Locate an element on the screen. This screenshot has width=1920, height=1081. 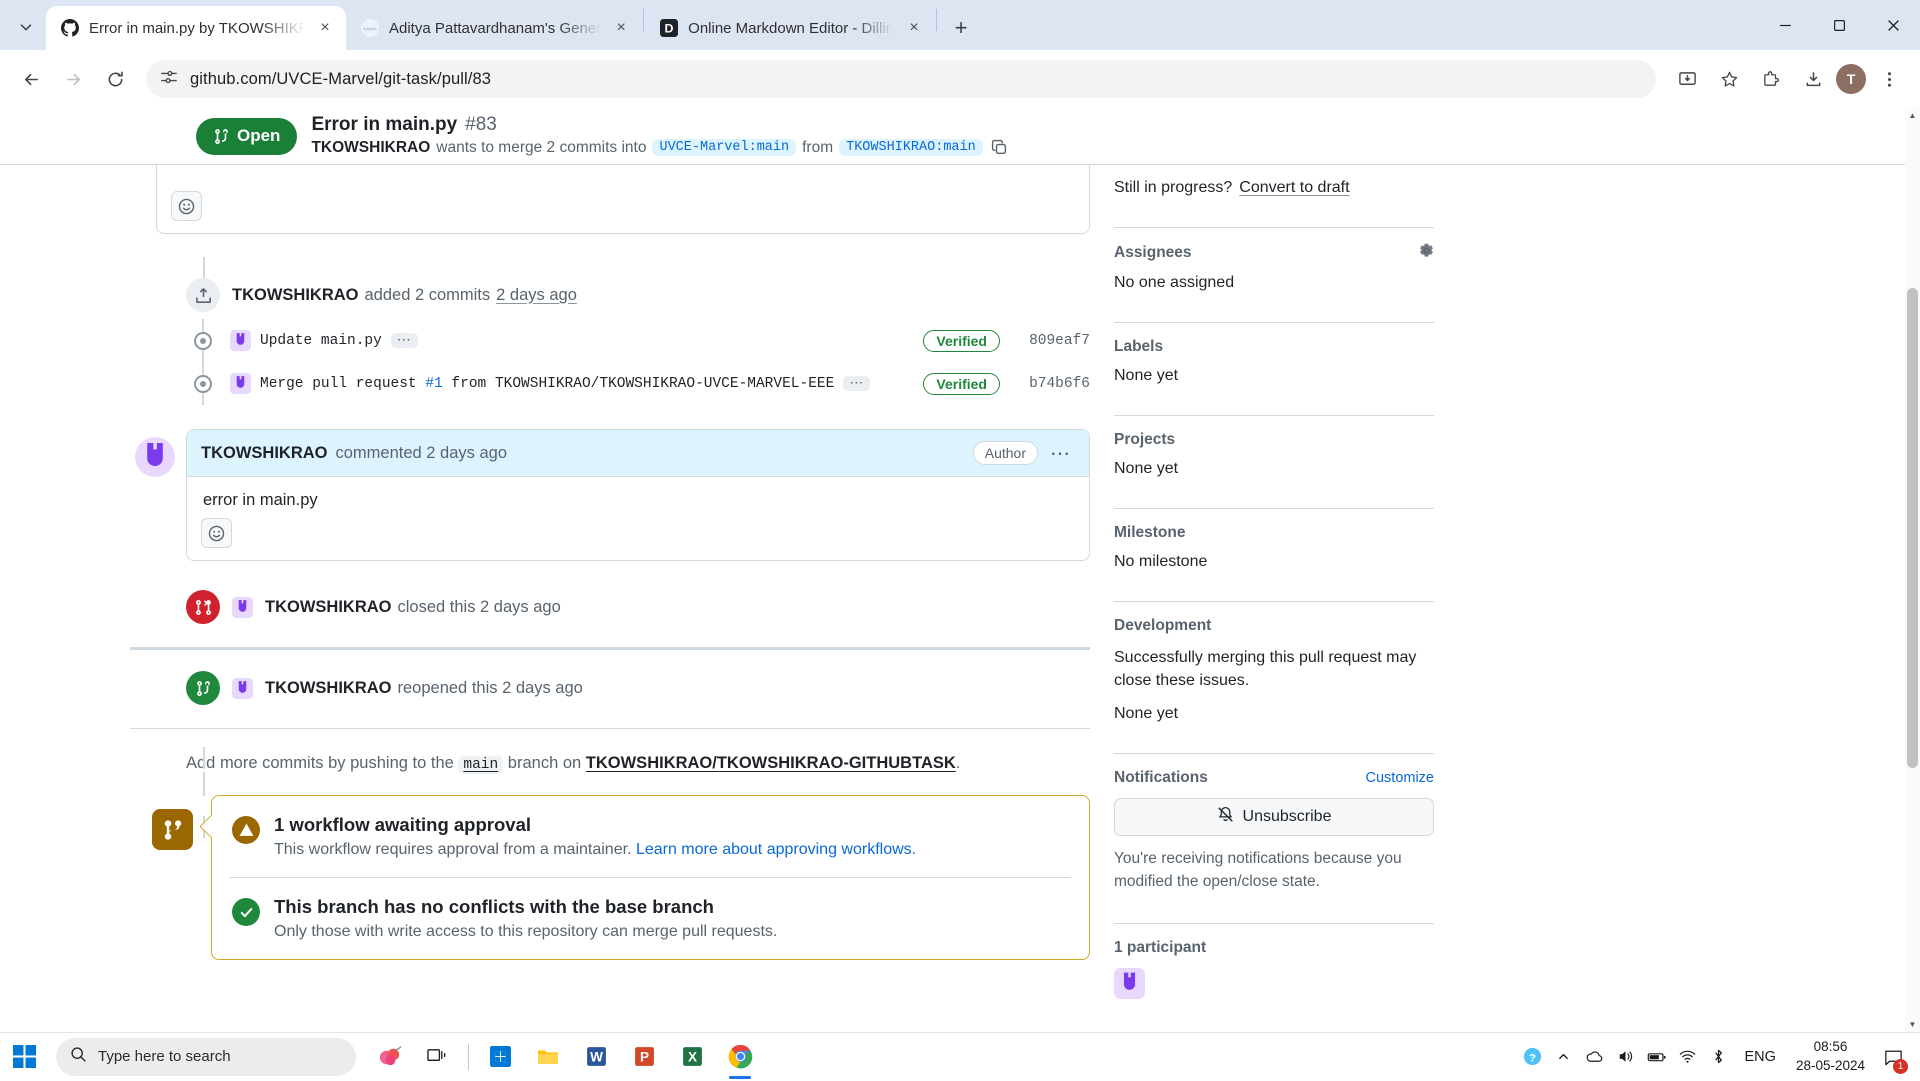
assignees-heading: Assignees is located at coordinates (1274, 253).